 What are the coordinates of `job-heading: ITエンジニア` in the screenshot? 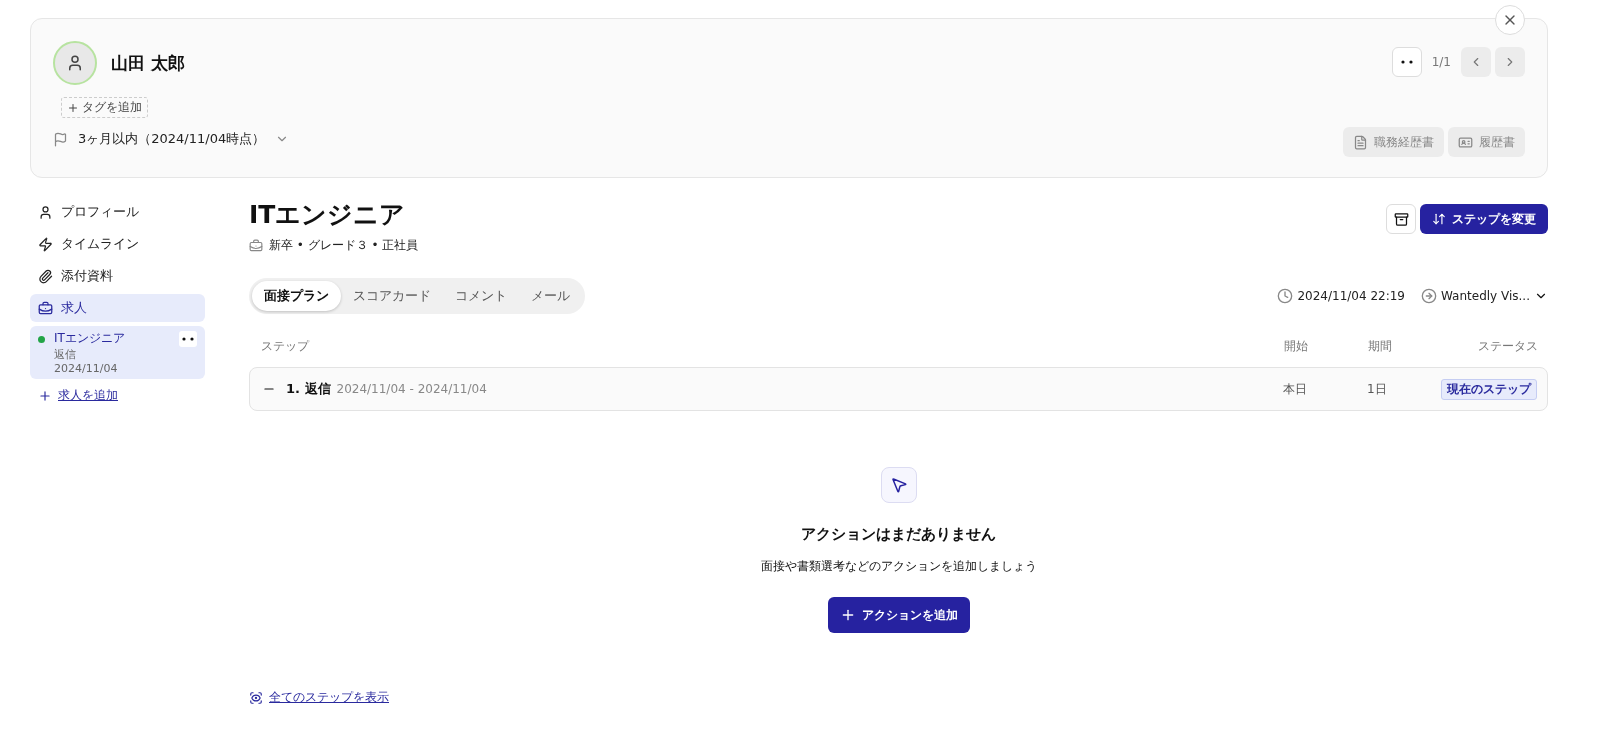 It's located at (328, 215).